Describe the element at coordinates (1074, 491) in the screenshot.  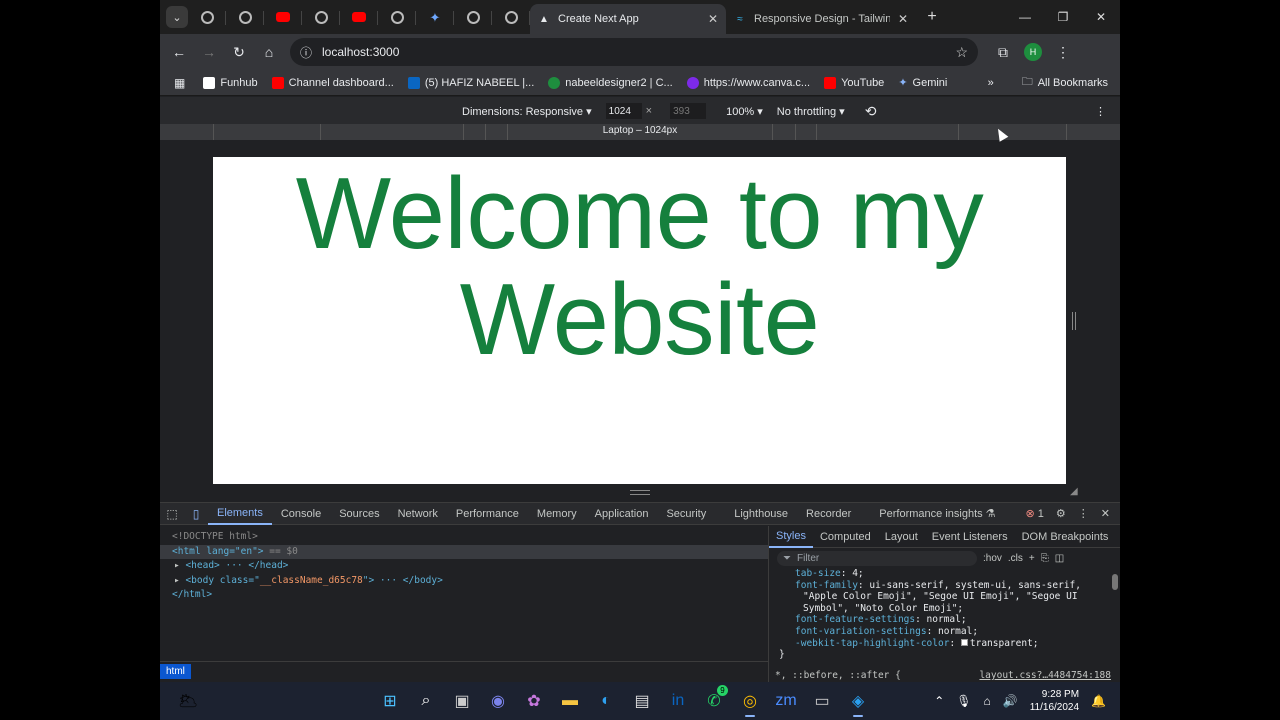
I see `resize-handle-corner: ◢` at that location.